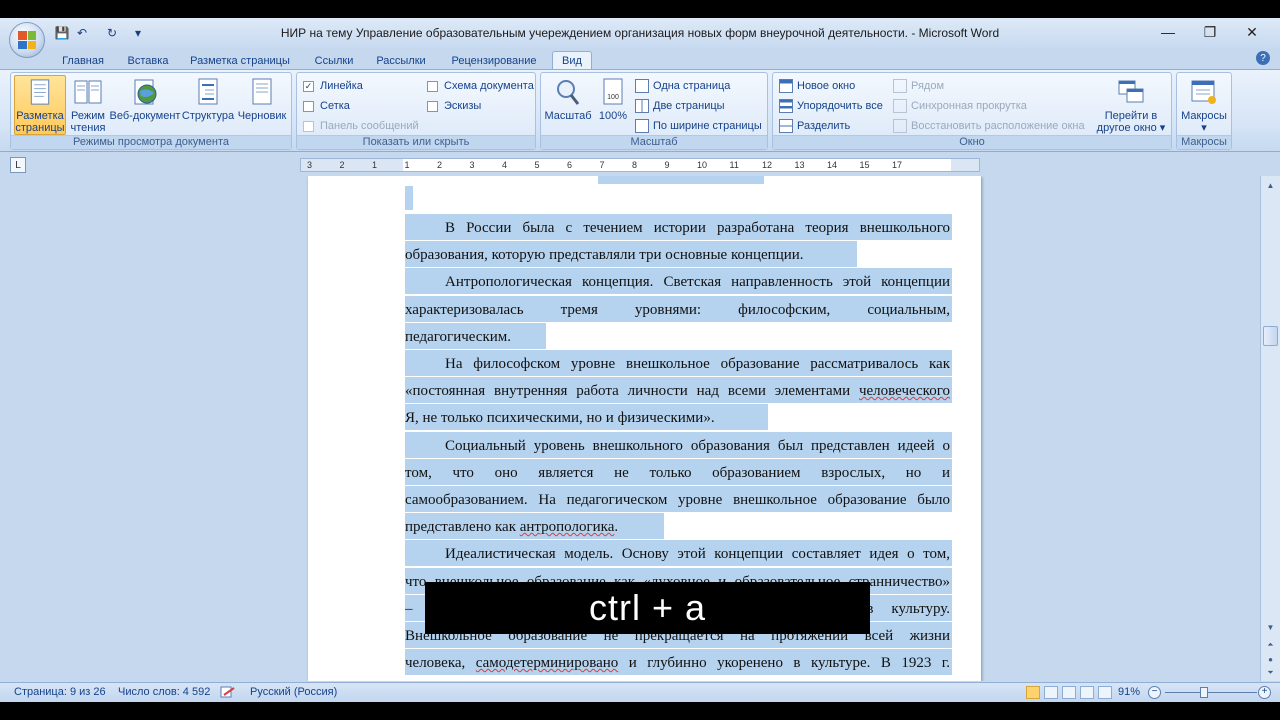 The image size is (1280, 720). I want to click on selection-highlight, so click(409, 198).